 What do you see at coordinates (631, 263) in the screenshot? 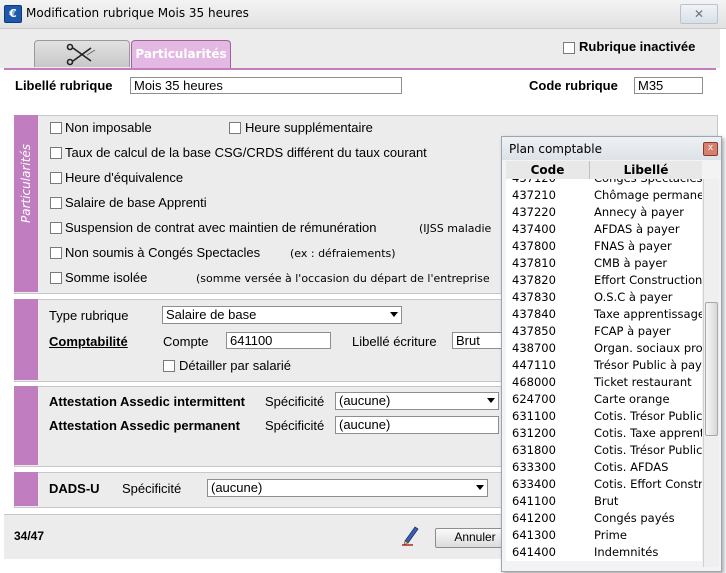
I see `row-libelle: CMB à payer` at bounding box center [631, 263].